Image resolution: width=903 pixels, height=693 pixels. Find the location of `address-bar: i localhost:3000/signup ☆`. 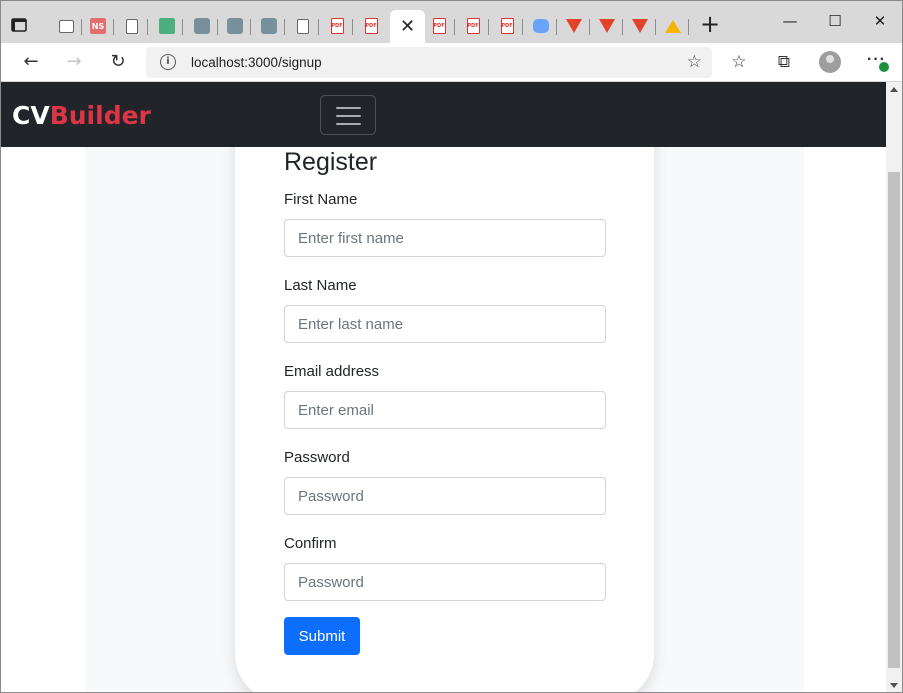

address-bar: i localhost:3000/signup ☆ is located at coordinates (429, 62).